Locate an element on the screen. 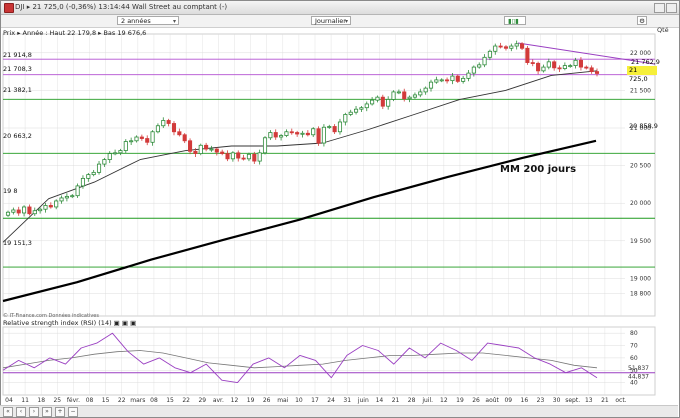 The image size is (680, 418). last-price-badge: 21 725,0 is located at coordinates (642, 74).